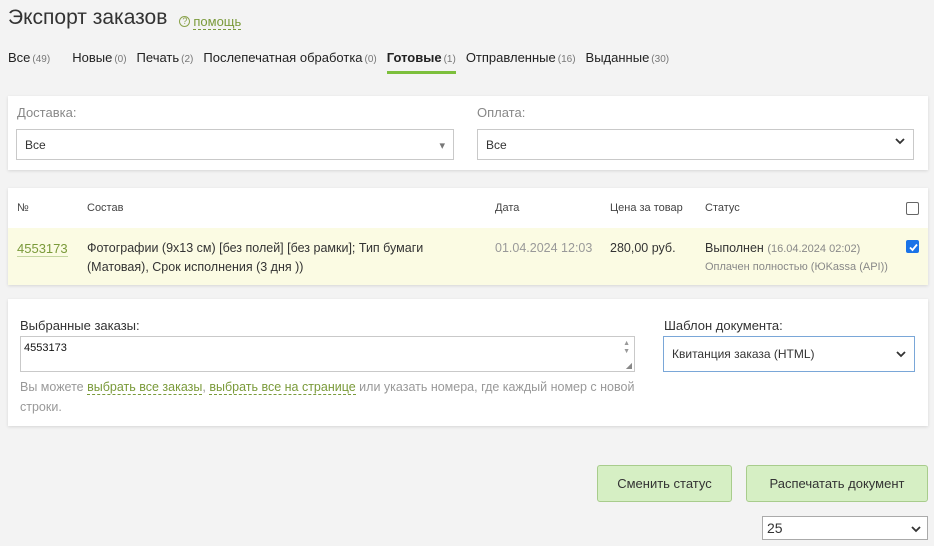 The height and width of the screenshot is (546, 934). I want to click on triangle-down-icon: ▾, so click(442, 146).